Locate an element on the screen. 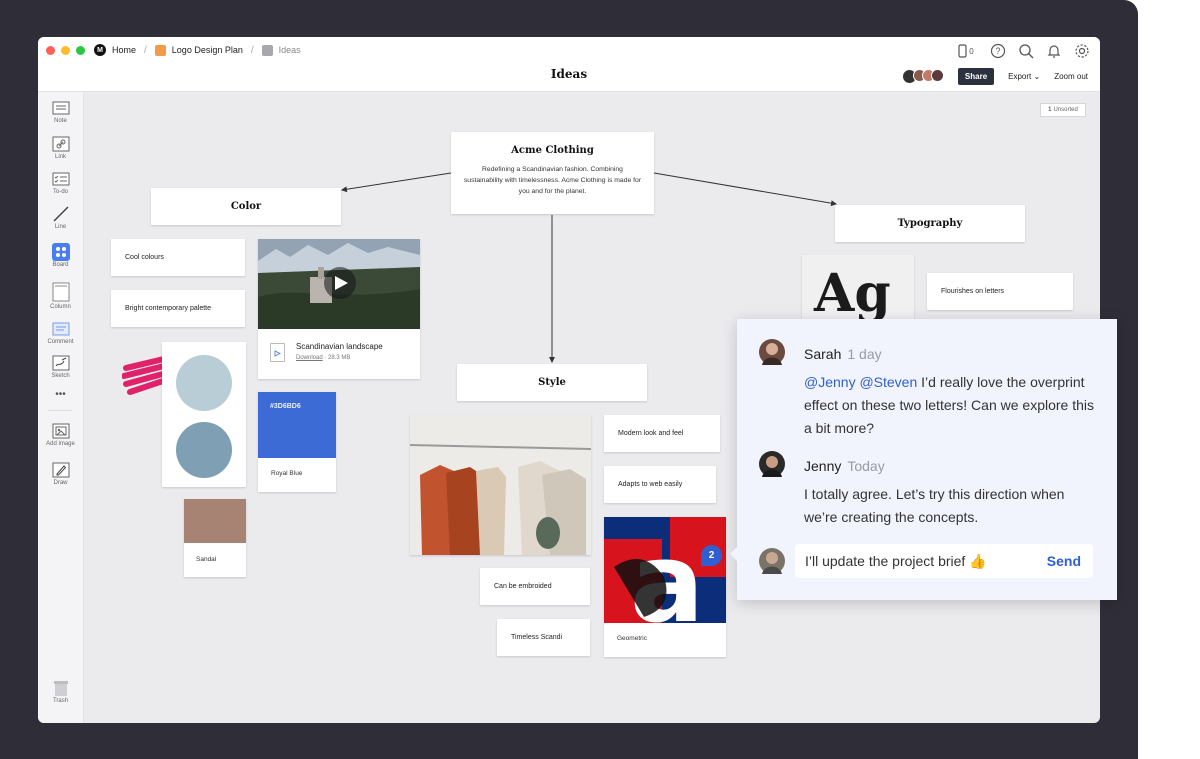  export-button: Export ⌄ is located at coordinates (1024, 76).